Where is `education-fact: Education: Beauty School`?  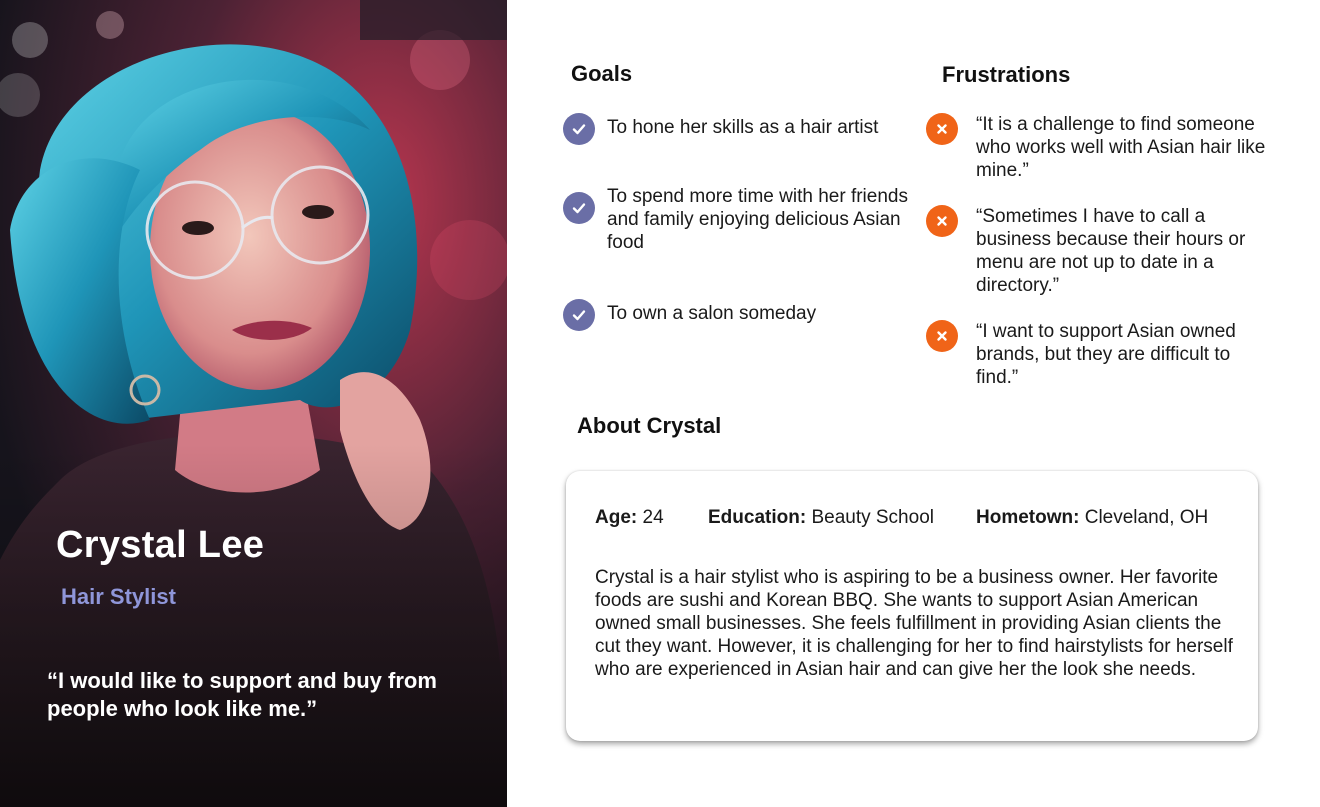
education-fact: Education: Beauty School is located at coordinates (821, 518).